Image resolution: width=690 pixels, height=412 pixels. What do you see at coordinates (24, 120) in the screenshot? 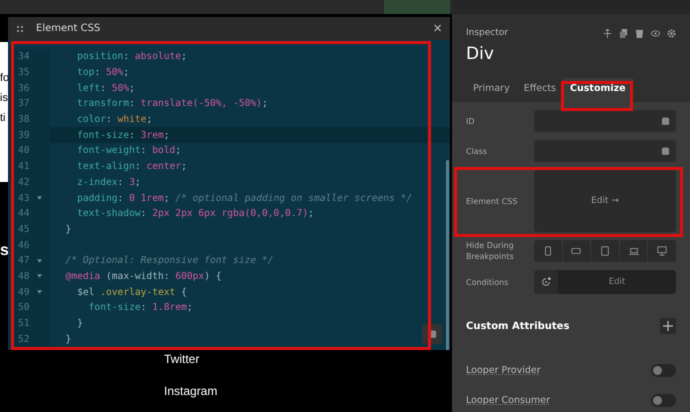
I see `line-number: 38` at bounding box center [24, 120].